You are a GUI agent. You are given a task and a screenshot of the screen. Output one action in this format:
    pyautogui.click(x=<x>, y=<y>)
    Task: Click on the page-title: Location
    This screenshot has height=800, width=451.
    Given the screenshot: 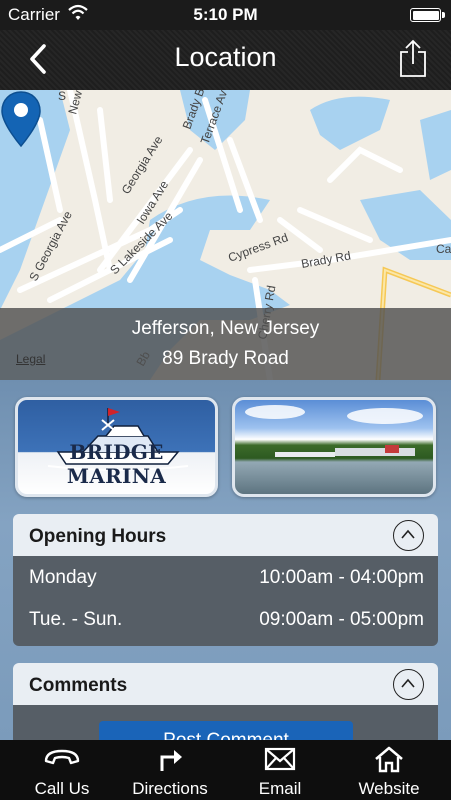 What is the action you would take?
    pyautogui.click(x=225, y=57)
    